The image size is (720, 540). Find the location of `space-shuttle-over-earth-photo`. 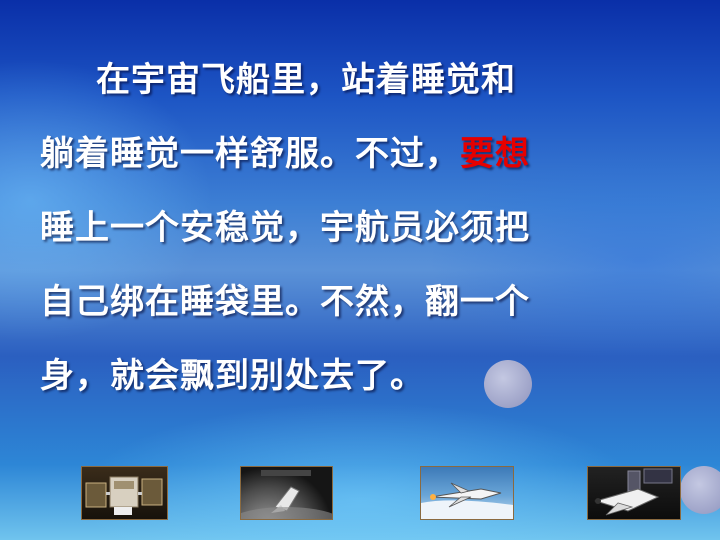

space-shuttle-over-earth-photo is located at coordinates (286, 493).